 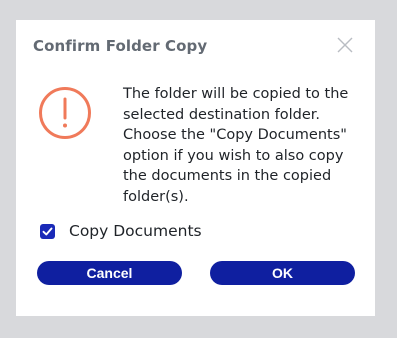 I want to click on copy-documents-checkbox, so click(x=47, y=231).